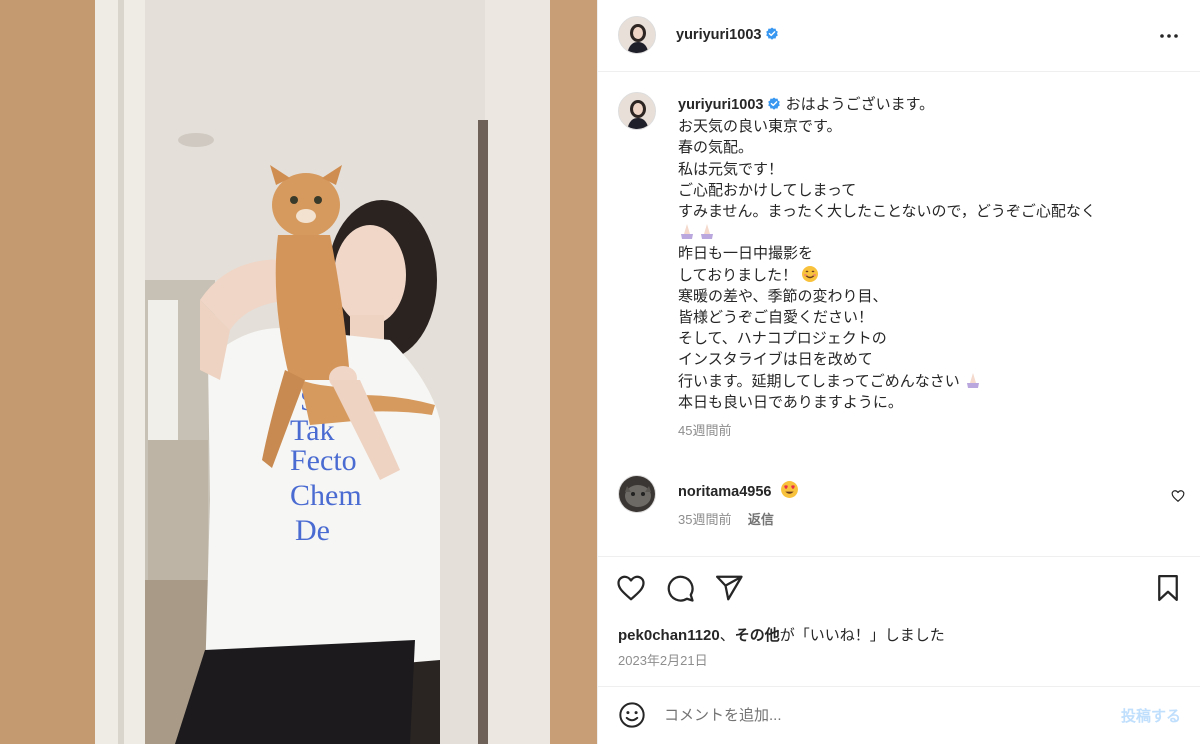 The width and height of the screenshot is (1200, 744). I want to click on likes-others-link: その他, so click(757, 635).